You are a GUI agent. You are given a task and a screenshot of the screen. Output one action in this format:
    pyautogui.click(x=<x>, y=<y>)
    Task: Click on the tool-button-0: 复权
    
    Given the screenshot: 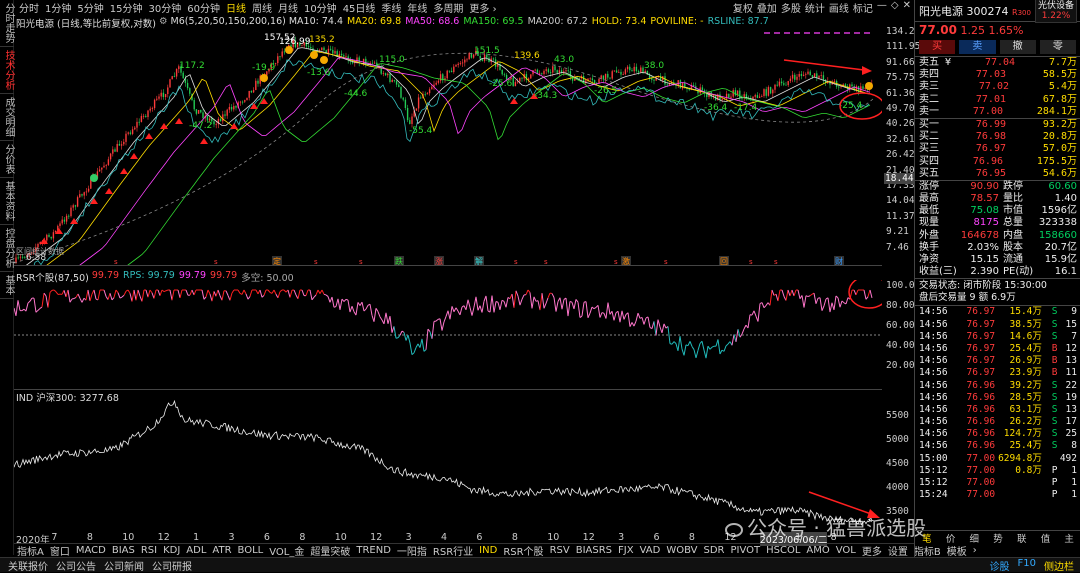 What is the action you would take?
    pyautogui.click(x=743, y=7)
    